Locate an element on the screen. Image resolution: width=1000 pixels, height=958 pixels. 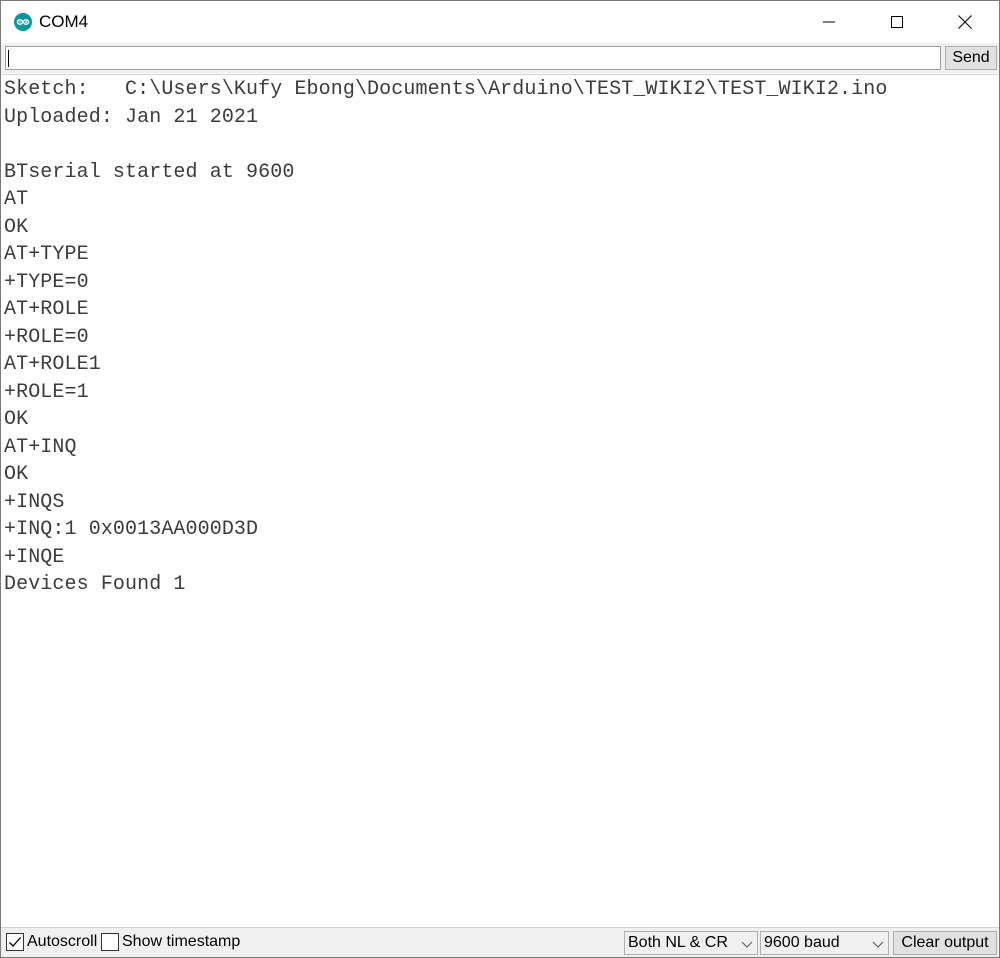
output-line: +INQS is located at coordinates (34, 502).